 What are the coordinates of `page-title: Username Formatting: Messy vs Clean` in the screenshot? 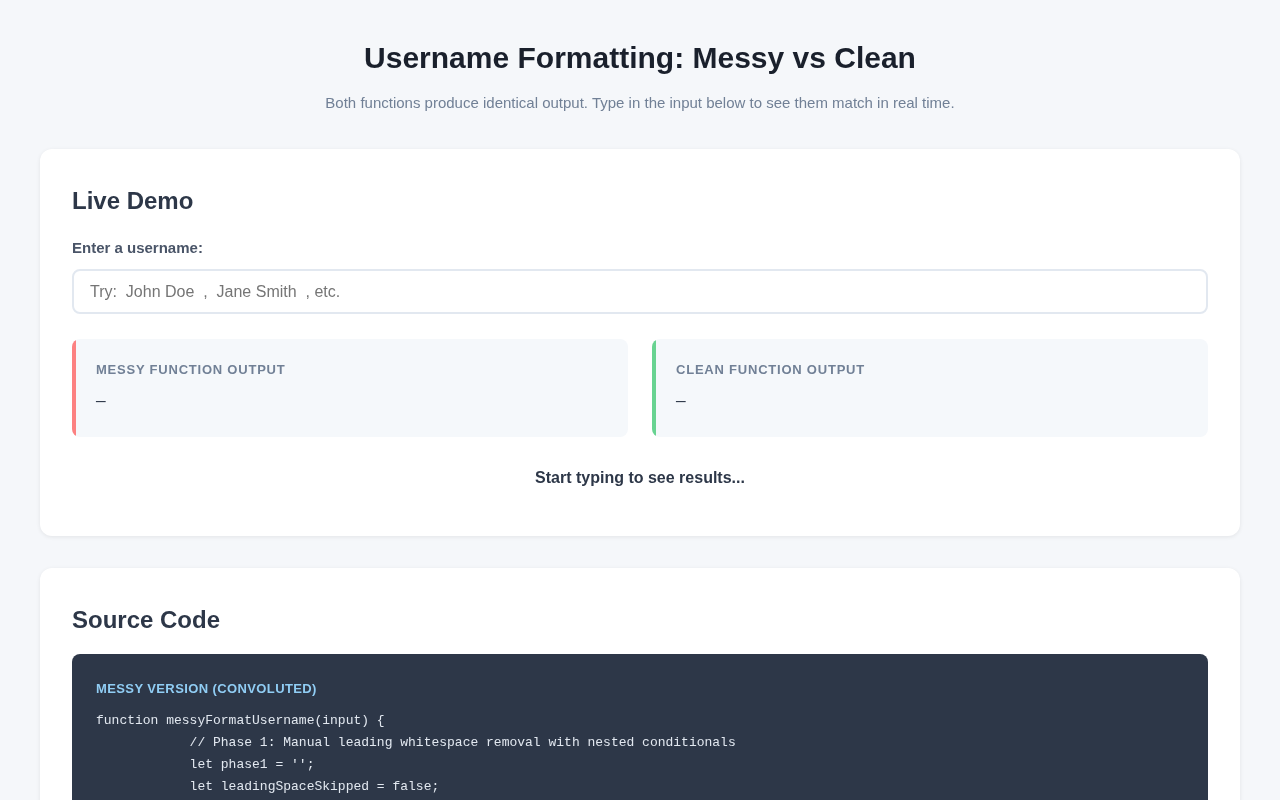 It's located at (640, 58).